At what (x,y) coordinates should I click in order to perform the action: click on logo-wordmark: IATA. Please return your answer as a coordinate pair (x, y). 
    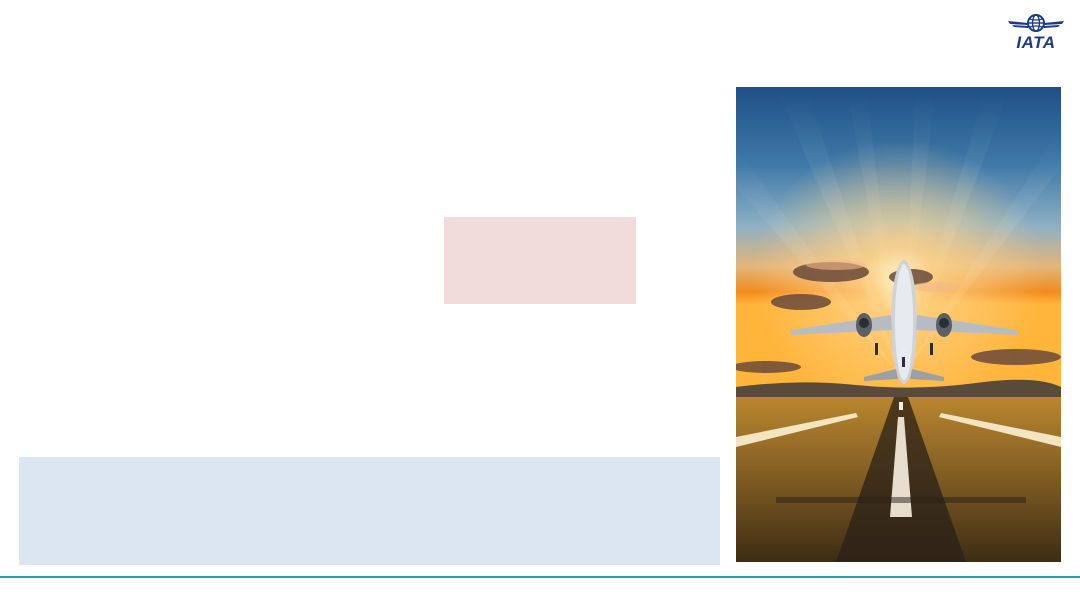
    Looking at the image, I should click on (1036, 42).